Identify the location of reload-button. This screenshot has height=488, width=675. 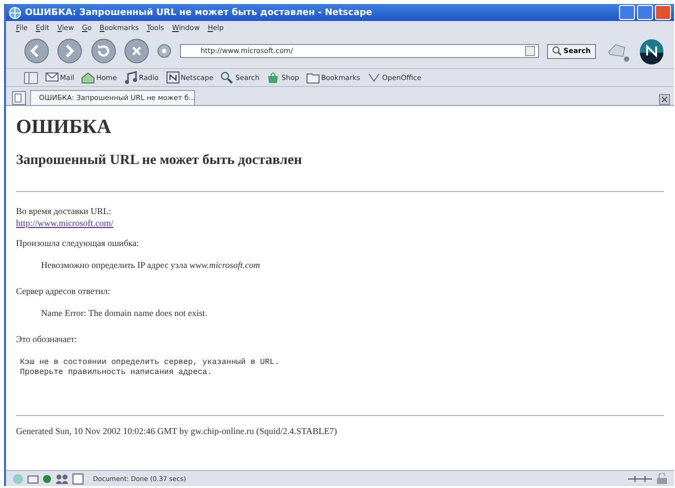
(103, 51).